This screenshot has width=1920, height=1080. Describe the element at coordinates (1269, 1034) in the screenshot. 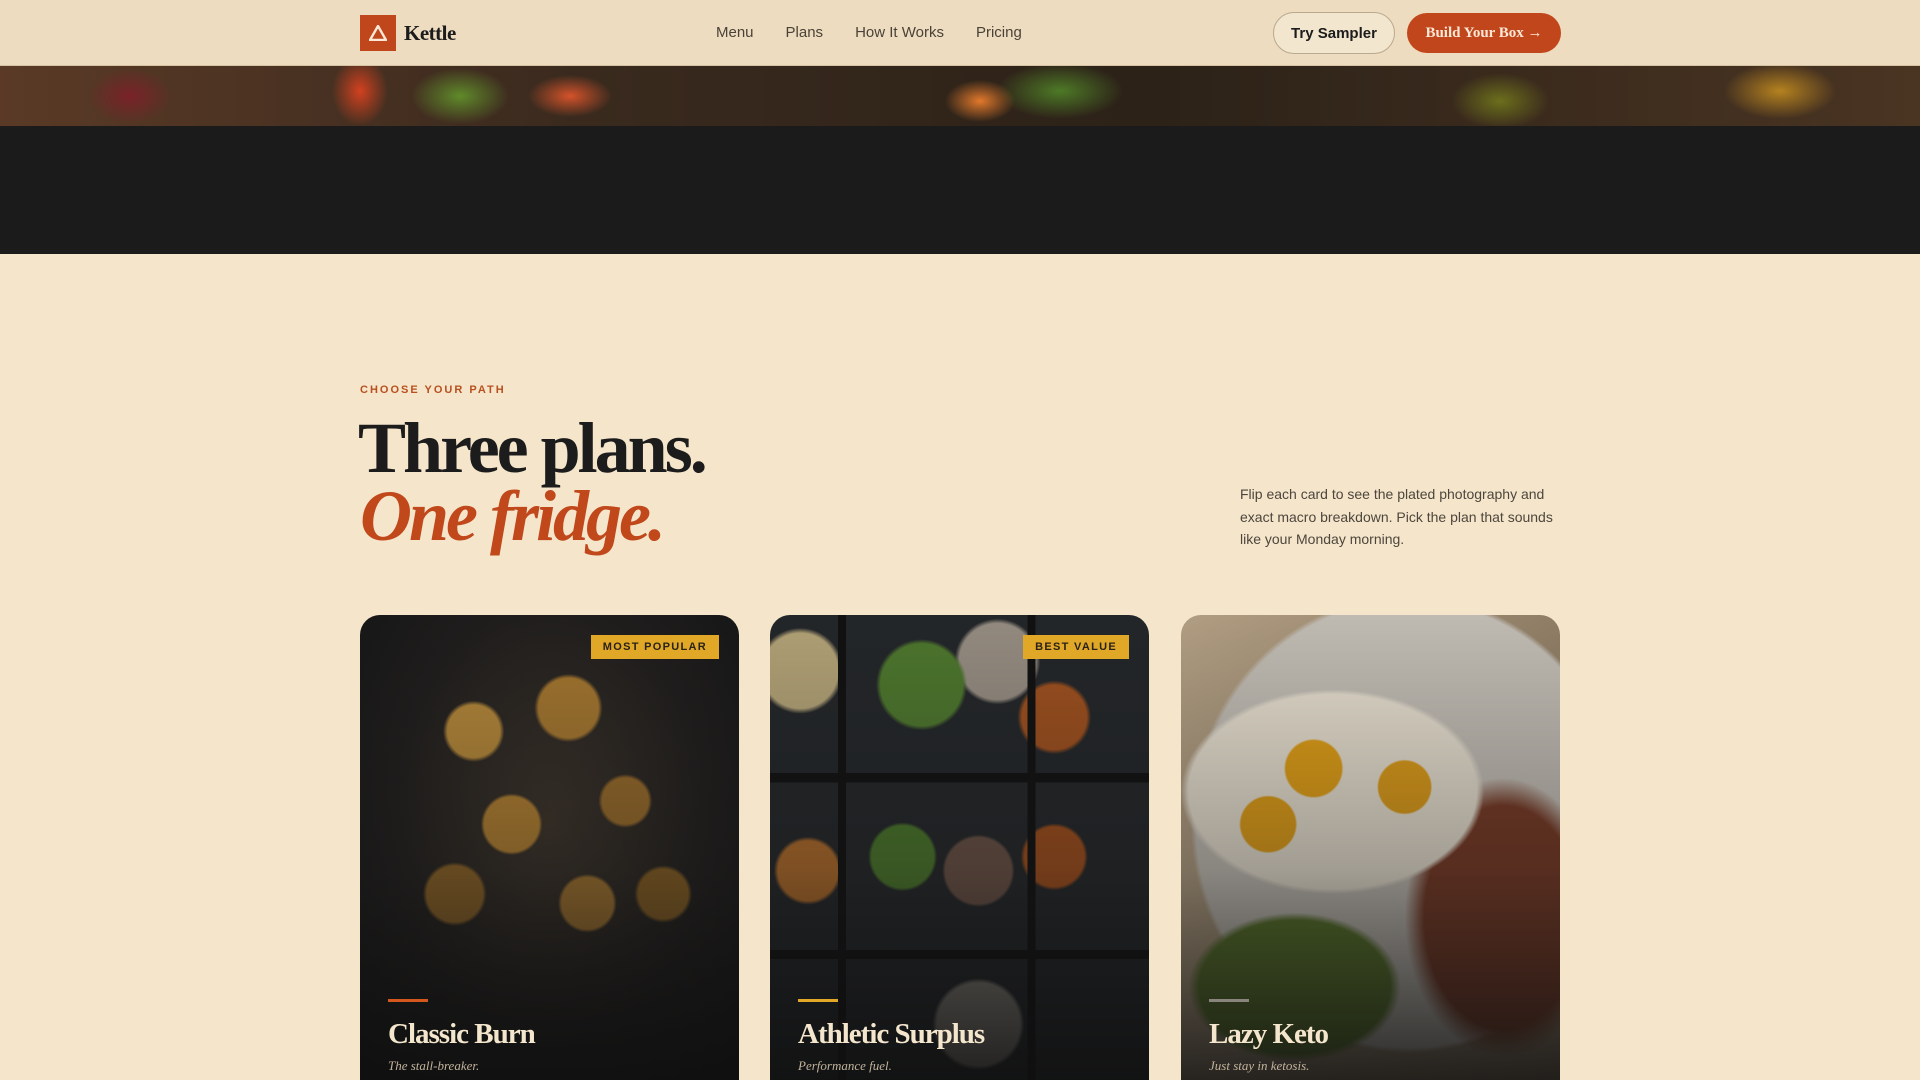

I see `plan-title: Lazy Keto` at that location.